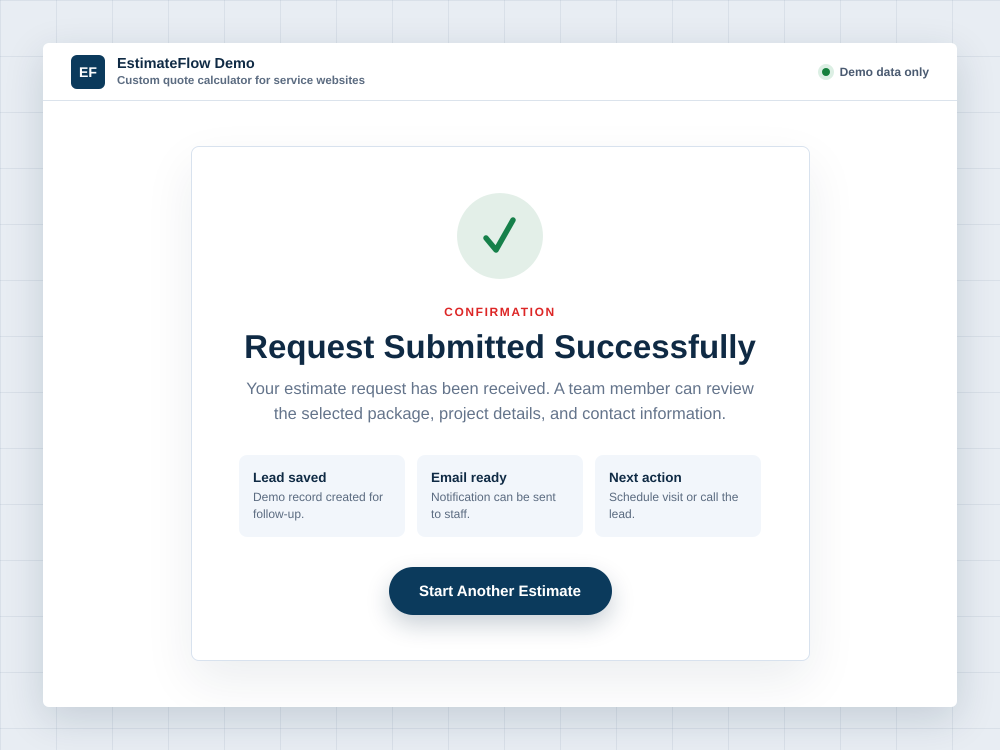 This screenshot has width=1000, height=750. What do you see at coordinates (674, 506) in the screenshot?
I see `info-card-text: Schedule visit or call the lead.` at bounding box center [674, 506].